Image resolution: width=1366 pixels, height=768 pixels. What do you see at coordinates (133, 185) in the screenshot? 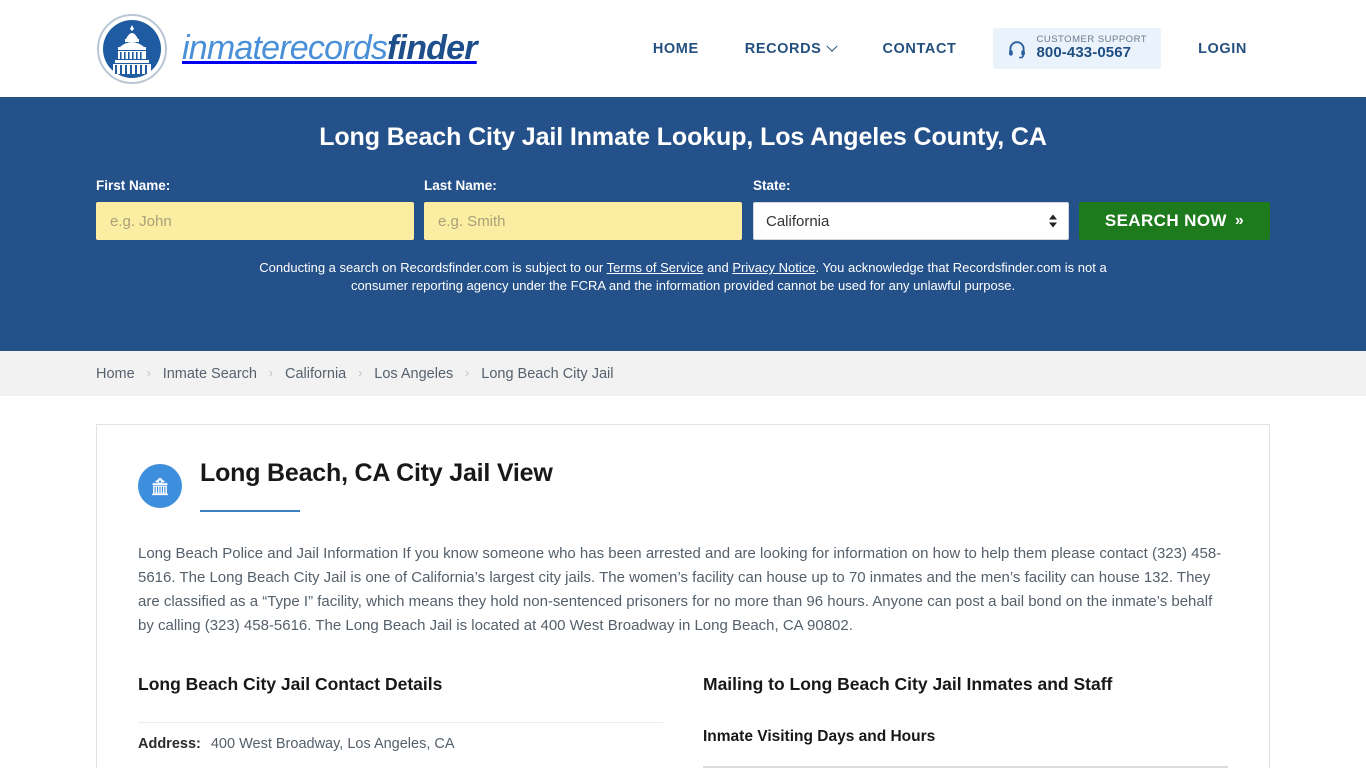
I see `first-name-label: First Name:` at bounding box center [133, 185].